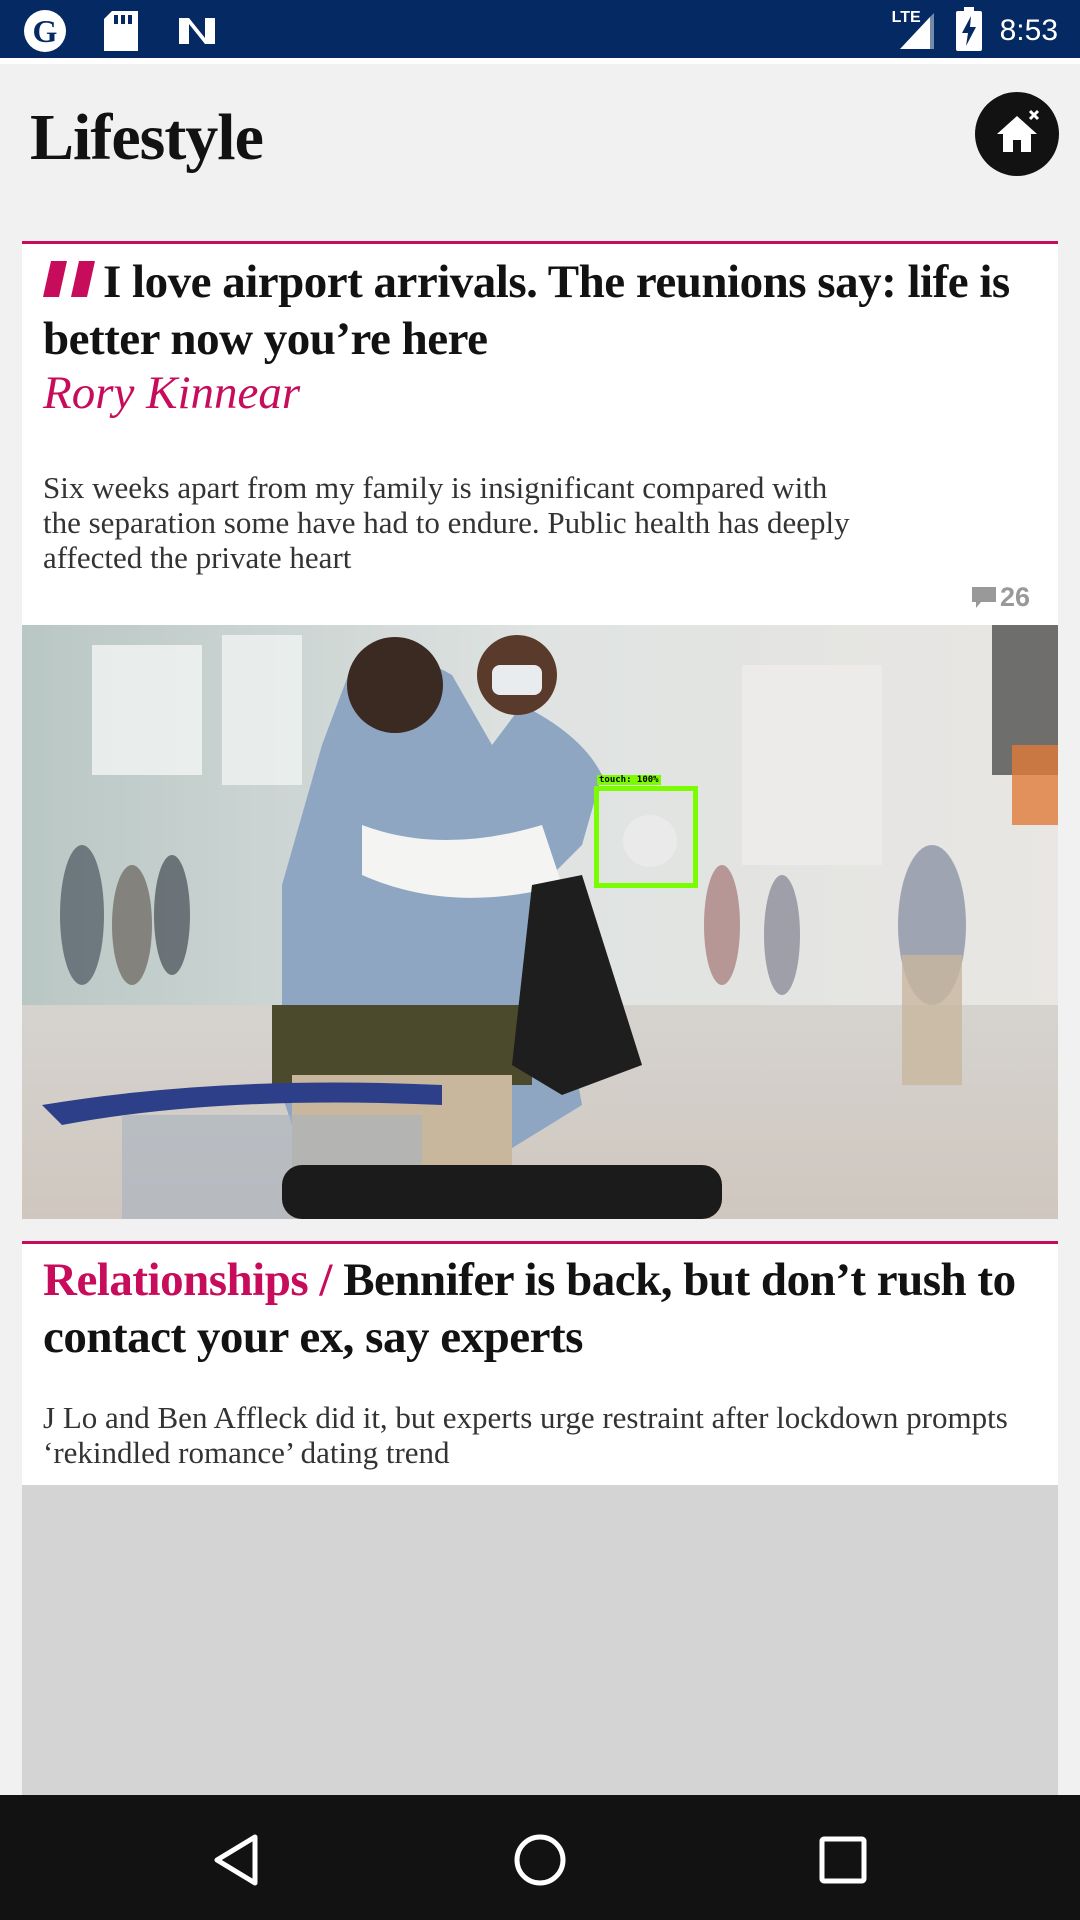 Image resolution: width=1080 pixels, height=1920 pixels. What do you see at coordinates (147, 137) in the screenshot?
I see `page-title: Lifestyle` at bounding box center [147, 137].